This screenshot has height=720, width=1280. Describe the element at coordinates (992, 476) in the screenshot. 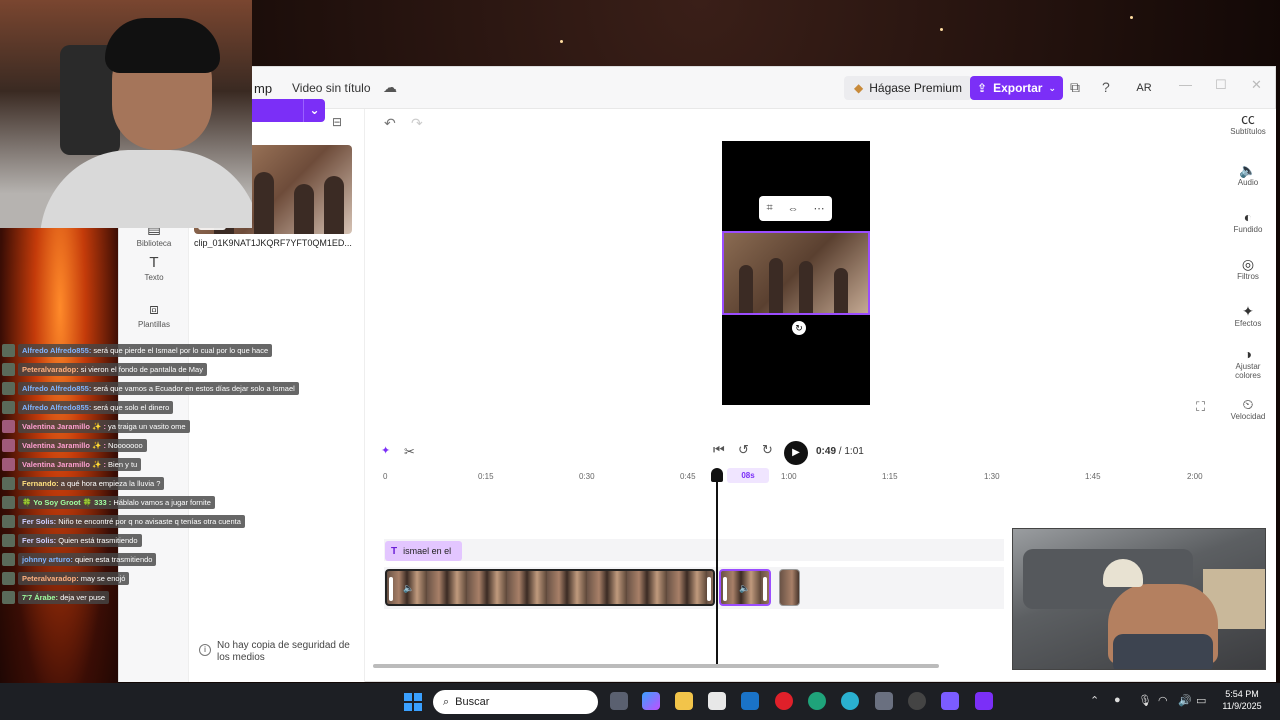

I see `ruler-tick: 1:30` at that location.